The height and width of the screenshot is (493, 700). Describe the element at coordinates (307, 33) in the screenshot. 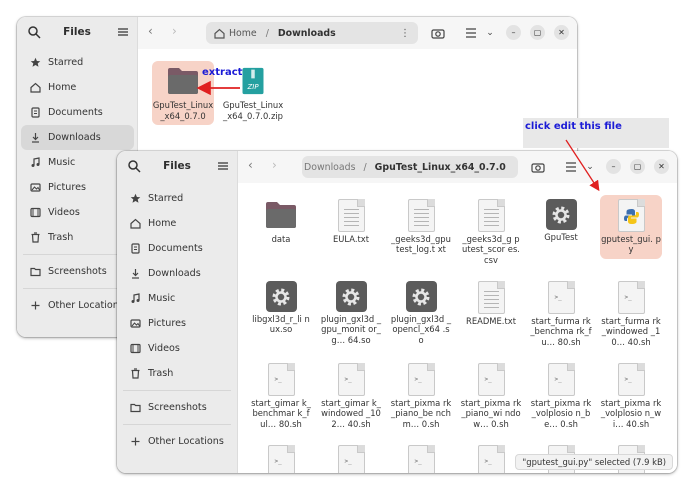

I see `path-current: Downloads` at that location.